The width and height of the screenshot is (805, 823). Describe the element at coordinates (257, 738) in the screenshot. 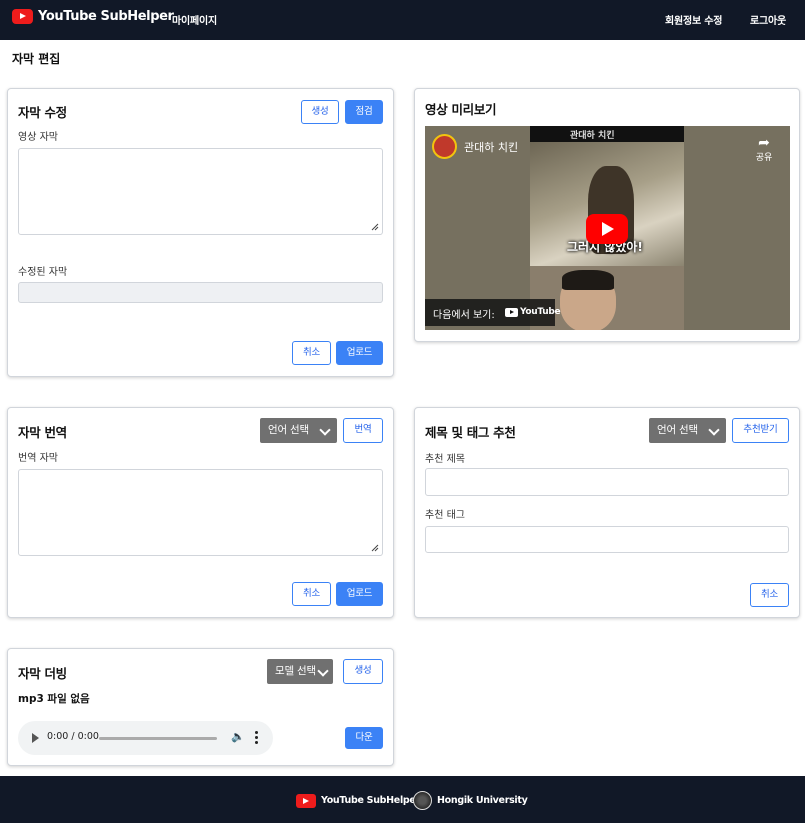

I see `more-options-icon` at that location.